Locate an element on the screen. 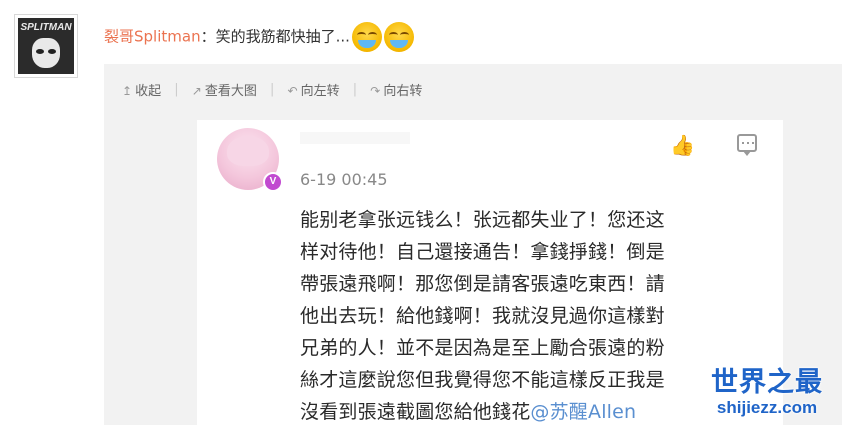 The width and height of the screenshot is (842, 428). comment-bubble-icon is located at coordinates (747, 145).